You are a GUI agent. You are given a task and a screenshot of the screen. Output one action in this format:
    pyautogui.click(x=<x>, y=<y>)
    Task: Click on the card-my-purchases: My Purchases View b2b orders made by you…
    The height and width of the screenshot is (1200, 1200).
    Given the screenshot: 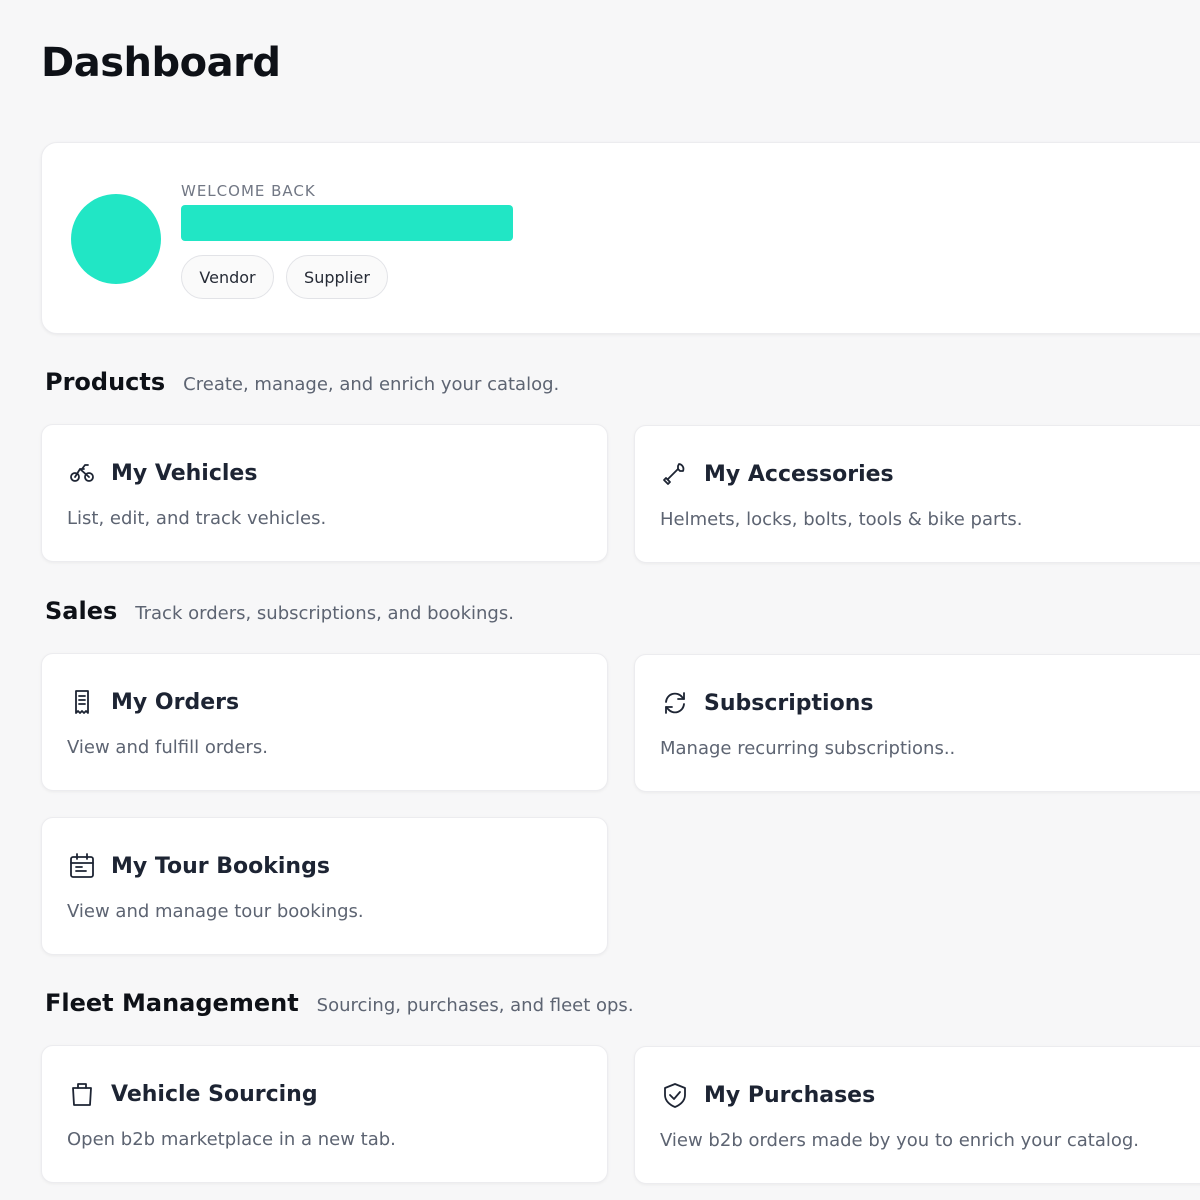 What is the action you would take?
    pyautogui.click(x=917, y=1115)
    